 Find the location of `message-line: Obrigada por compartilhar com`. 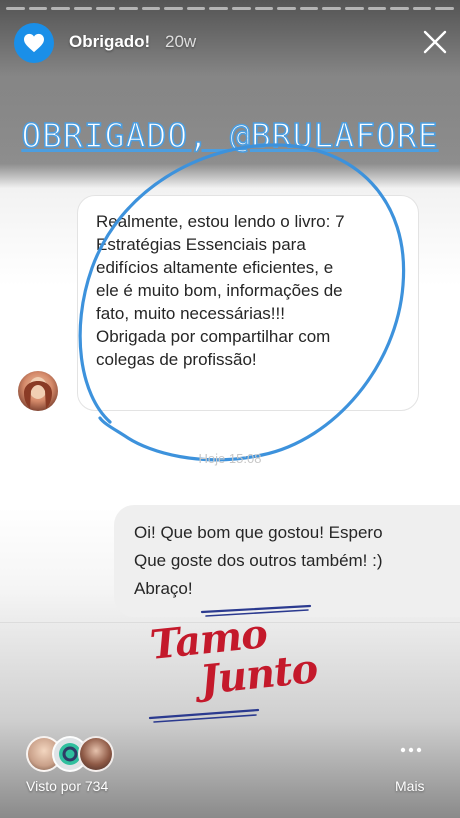

message-line: Obrigada por compartilhar com is located at coordinates (213, 336).